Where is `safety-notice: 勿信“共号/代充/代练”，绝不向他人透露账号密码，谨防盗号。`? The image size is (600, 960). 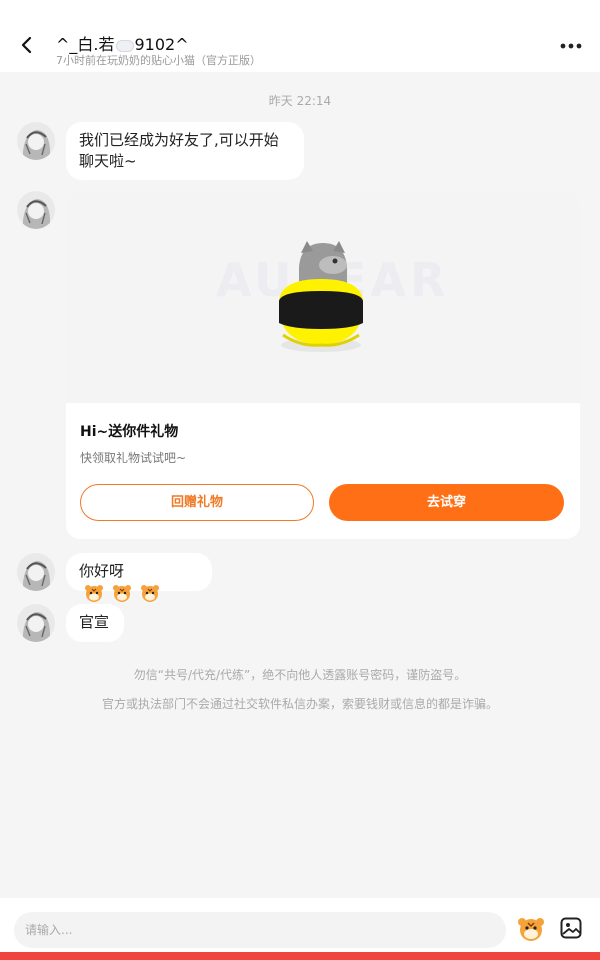 safety-notice: 勿信“共号/代充/代练”，绝不向他人透露账号密码，谨防盗号。 is located at coordinates (300, 675).